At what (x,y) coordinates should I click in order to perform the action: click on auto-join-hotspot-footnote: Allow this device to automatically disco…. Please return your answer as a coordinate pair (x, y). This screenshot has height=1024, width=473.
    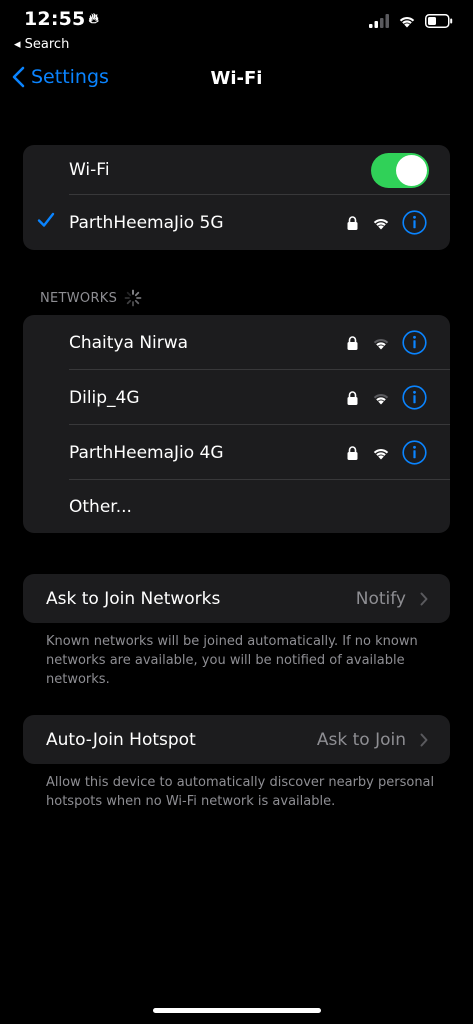
    Looking at the image, I should click on (240, 792).